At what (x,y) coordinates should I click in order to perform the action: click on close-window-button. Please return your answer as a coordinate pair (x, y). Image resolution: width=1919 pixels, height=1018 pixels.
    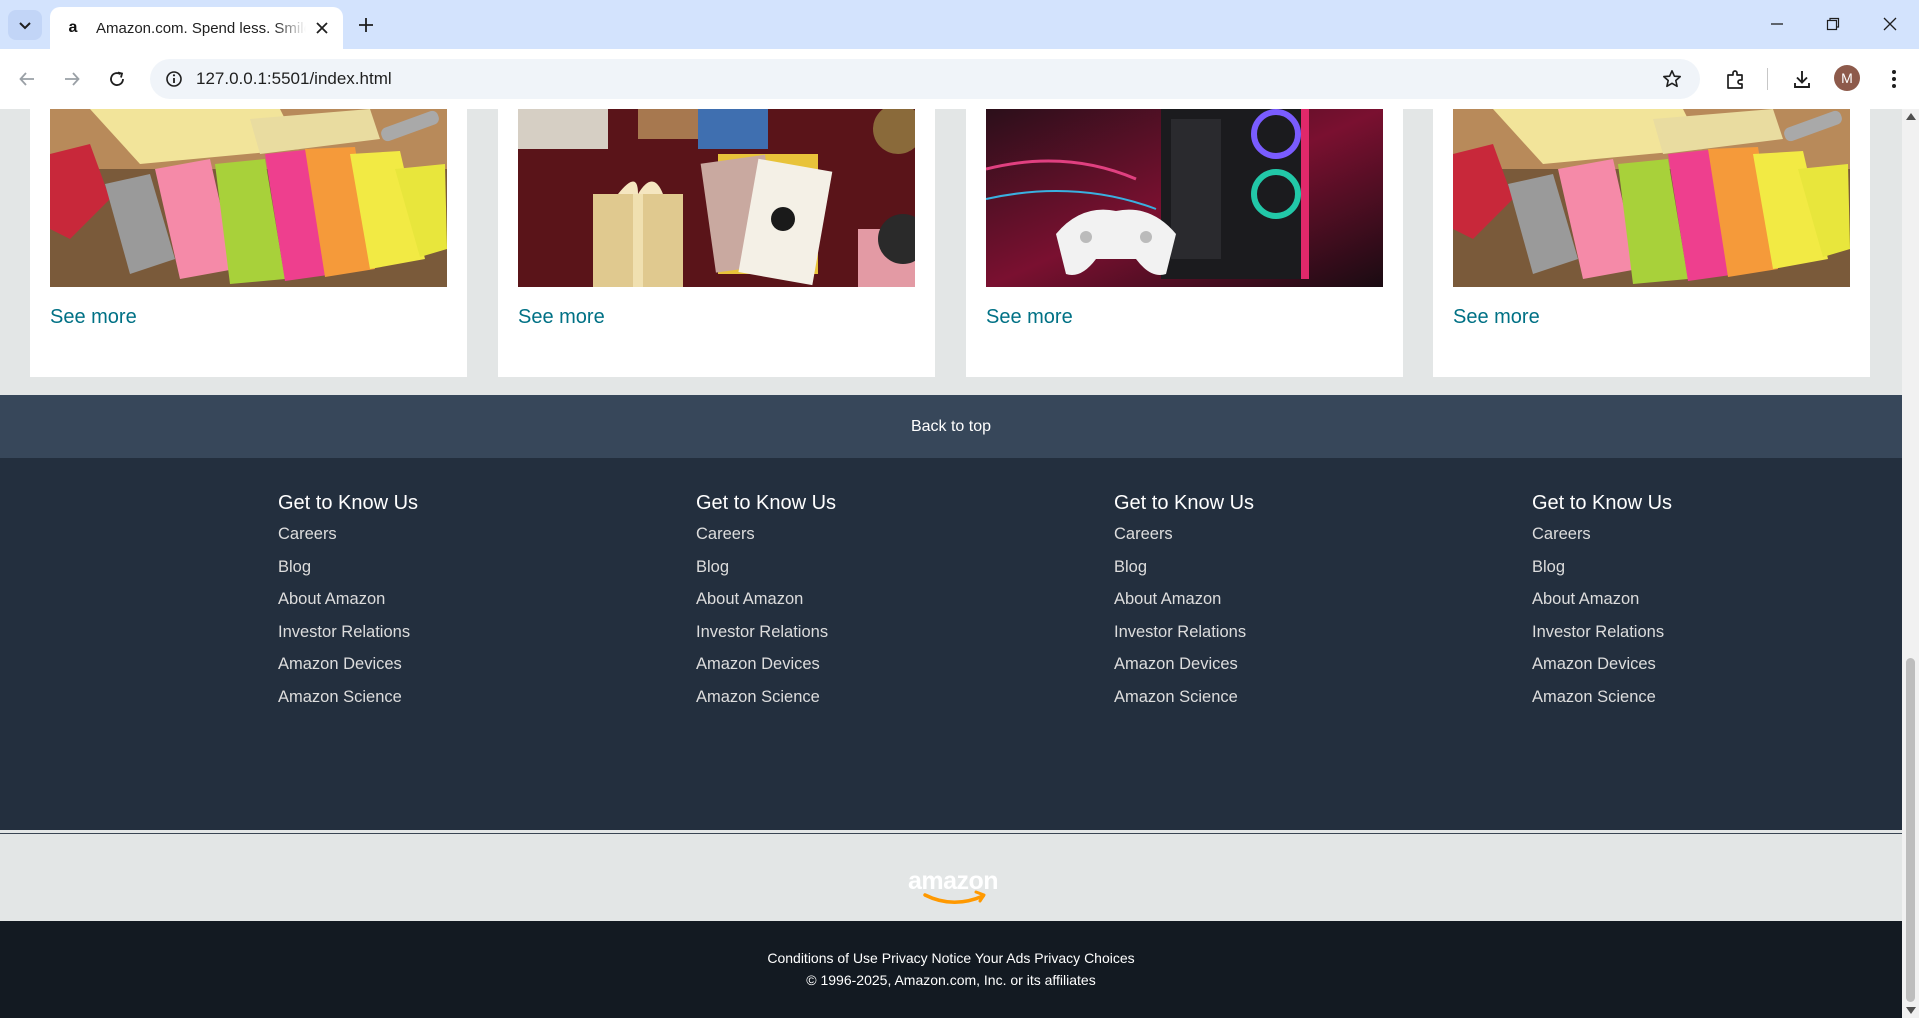
    Looking at the image, I should click on (1890, 24).